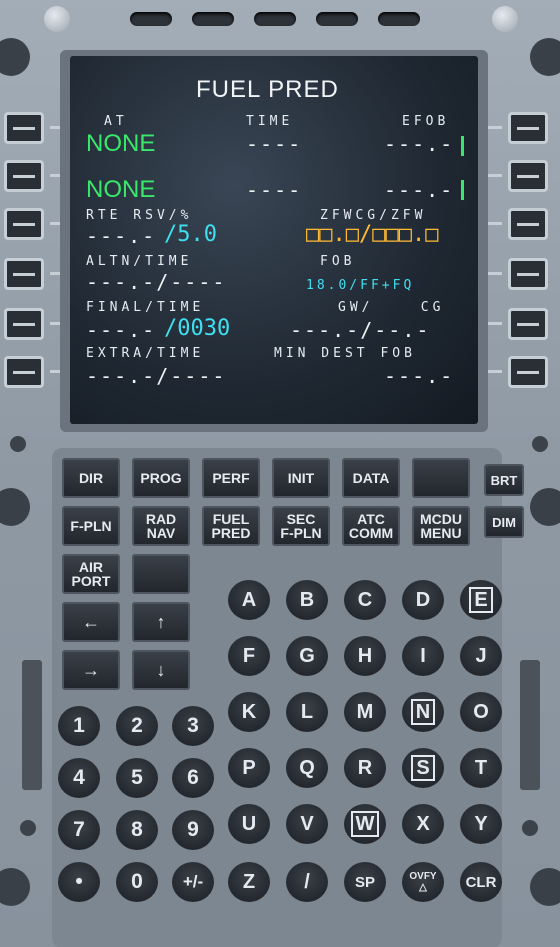  What do you see at coordinates (365, 824) in the screenshot?
I see `key-w: W` at bounding box center [365, 824].